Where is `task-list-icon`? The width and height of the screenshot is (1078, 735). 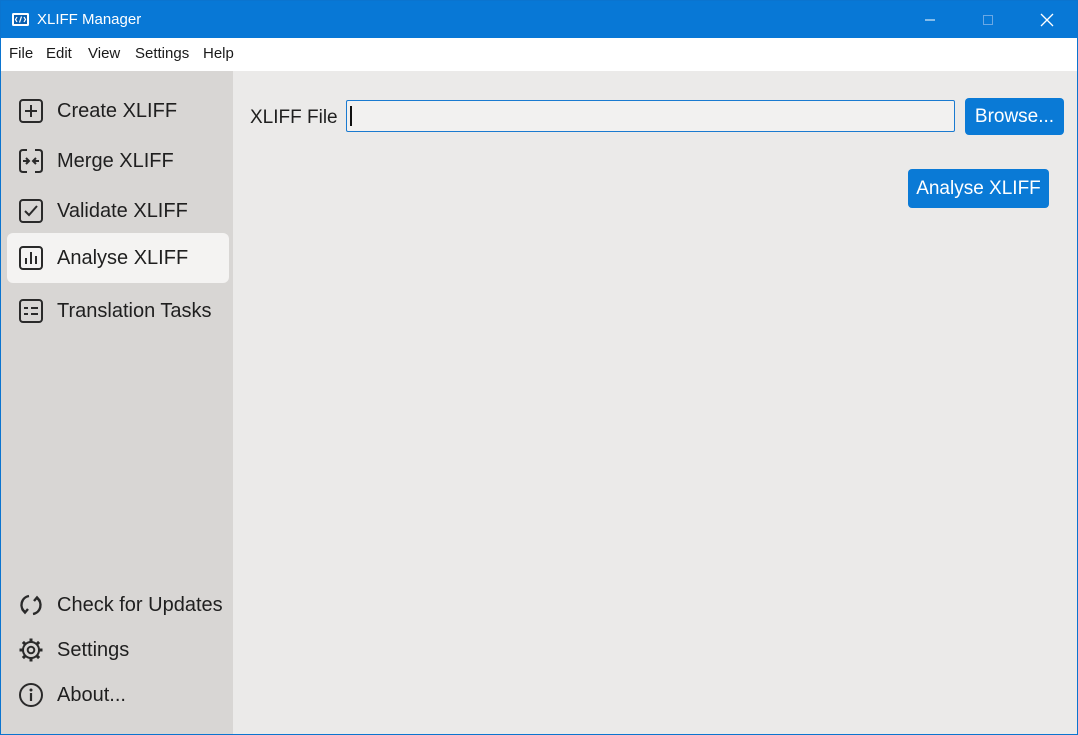
task-list-icon is located at coordinates (31, 311).